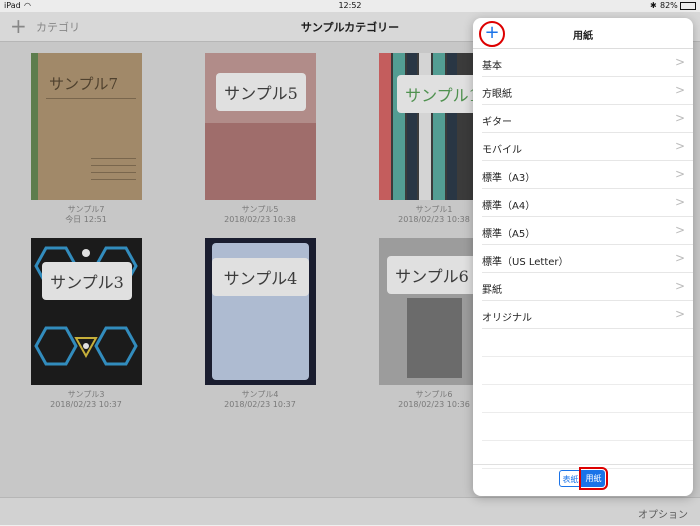  I want to click on notebook-cover: サンプル7, so click(86, 126).